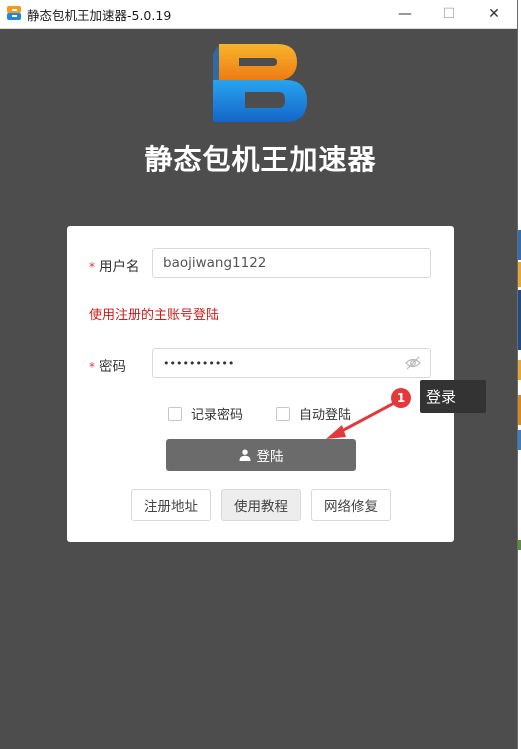  Describe the element at coordinates (270, 457) in the screenshot. I see `login-button-label: 登陆` at that location.